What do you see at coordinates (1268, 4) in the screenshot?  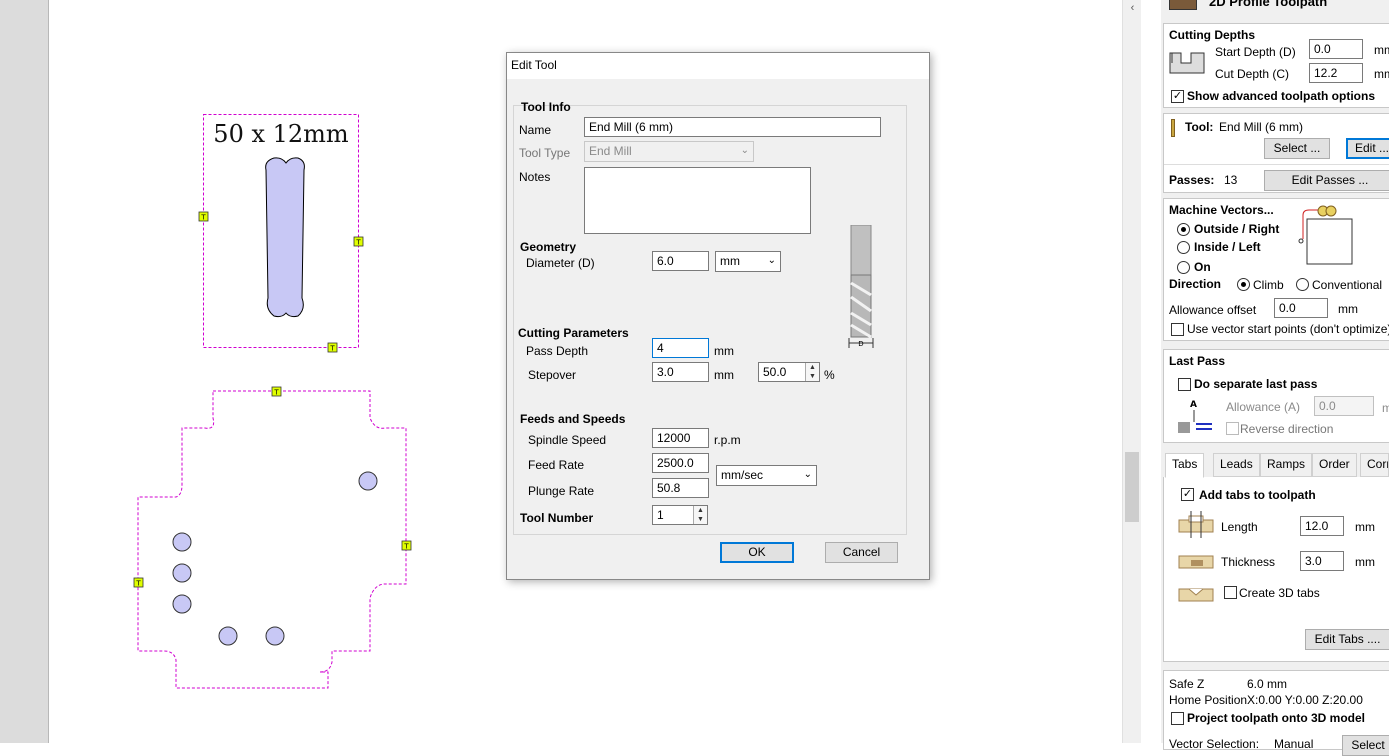 I see `panel-title: 2D Profile Toolpath` at bounding box center [1268, 4].